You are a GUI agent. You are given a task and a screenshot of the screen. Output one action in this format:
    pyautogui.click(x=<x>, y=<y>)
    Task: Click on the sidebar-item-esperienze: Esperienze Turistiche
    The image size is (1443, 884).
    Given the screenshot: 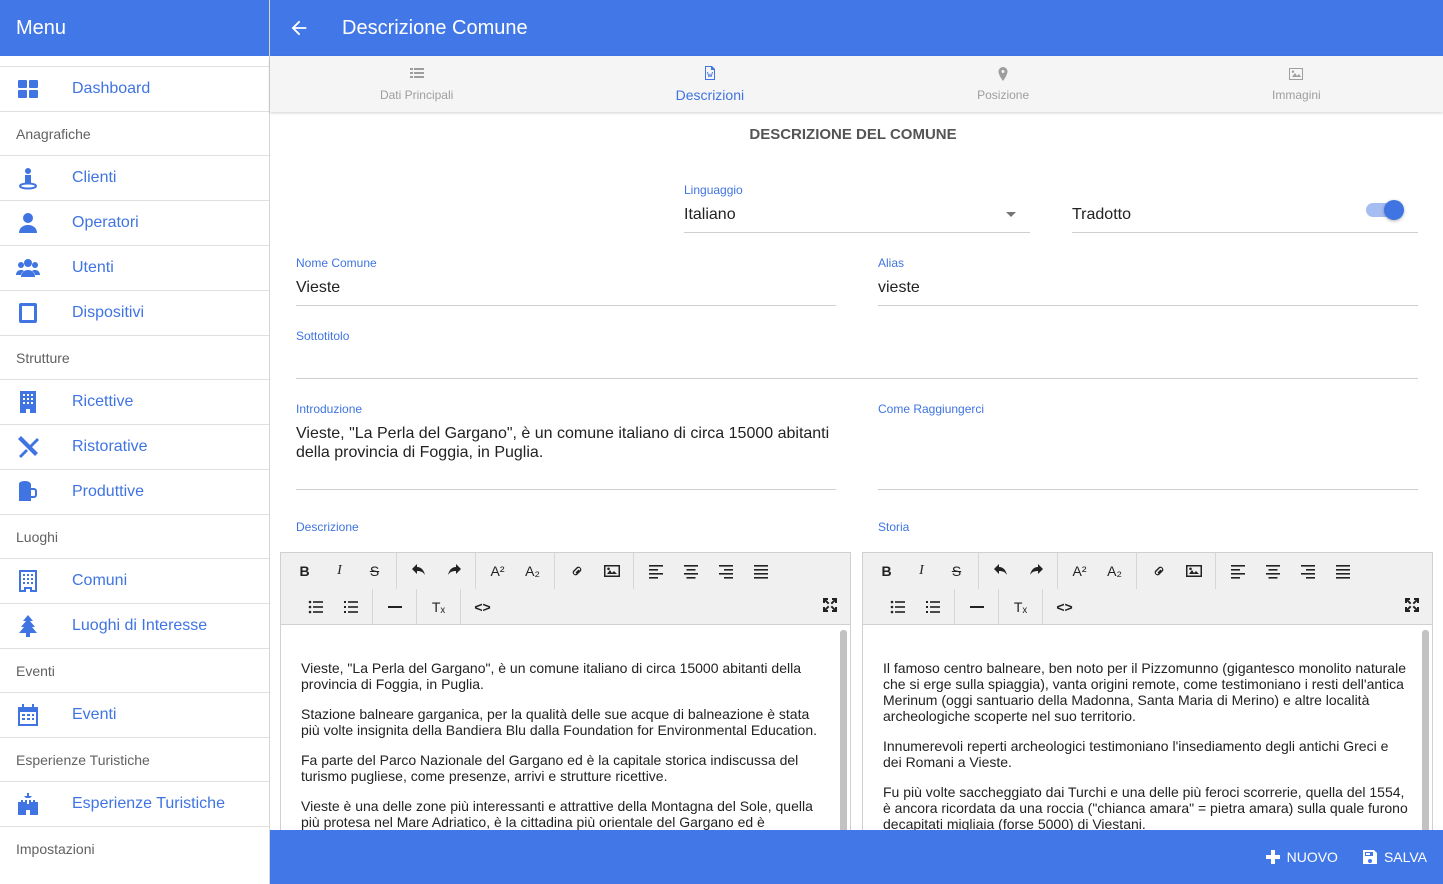 What is the action you would take?
    pyautogui.click(x=134, y=803)
    